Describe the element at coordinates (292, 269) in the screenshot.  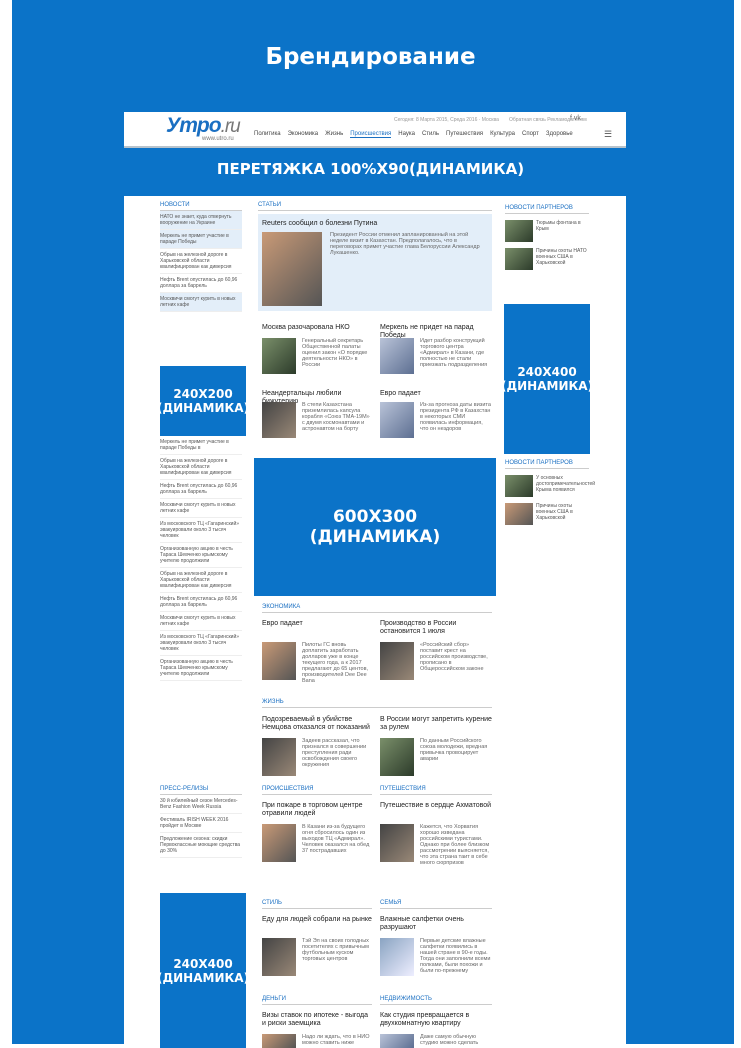
I see `top-story-photo` at that location.